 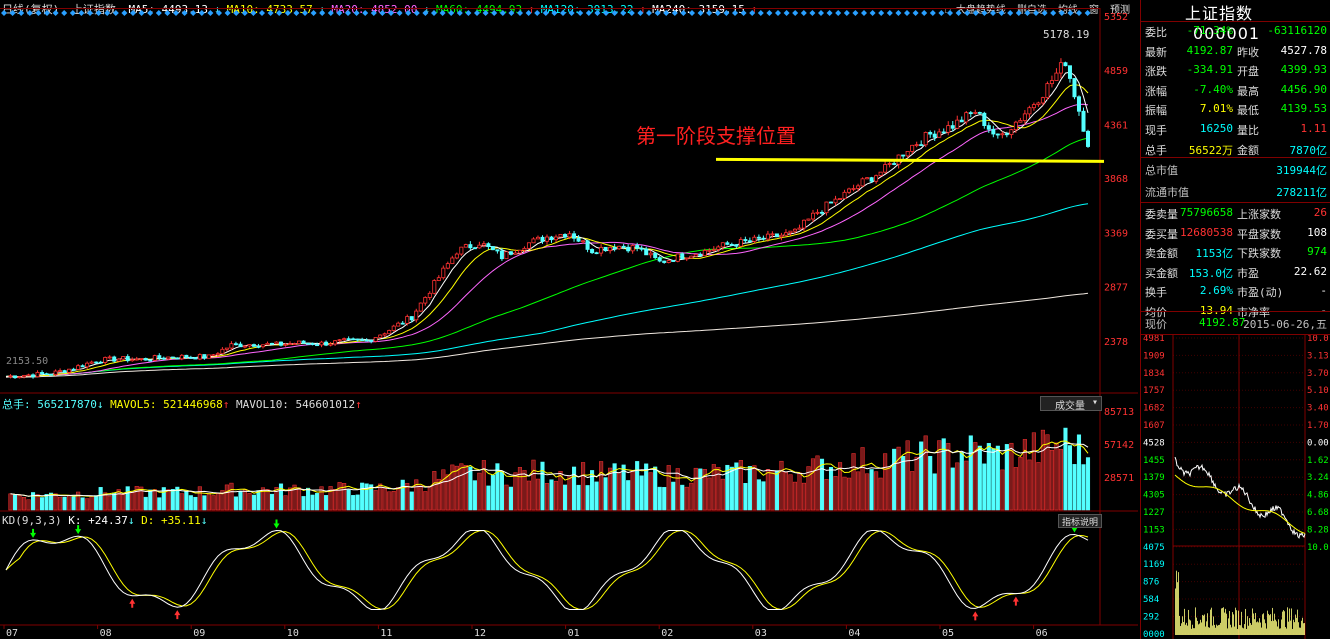 I want to click on indicator-help-label: 指标说明, so click(x=1079, y=523).